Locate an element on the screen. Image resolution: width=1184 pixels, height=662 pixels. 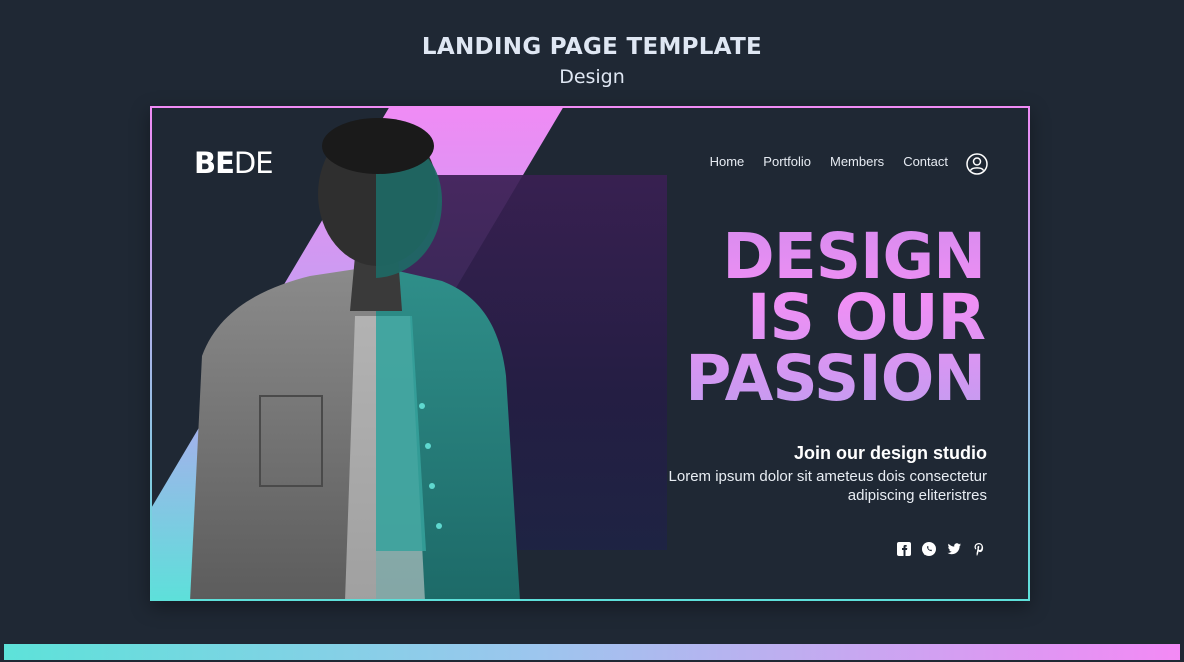
nav-home: Home is located at coordinates (727, 161).